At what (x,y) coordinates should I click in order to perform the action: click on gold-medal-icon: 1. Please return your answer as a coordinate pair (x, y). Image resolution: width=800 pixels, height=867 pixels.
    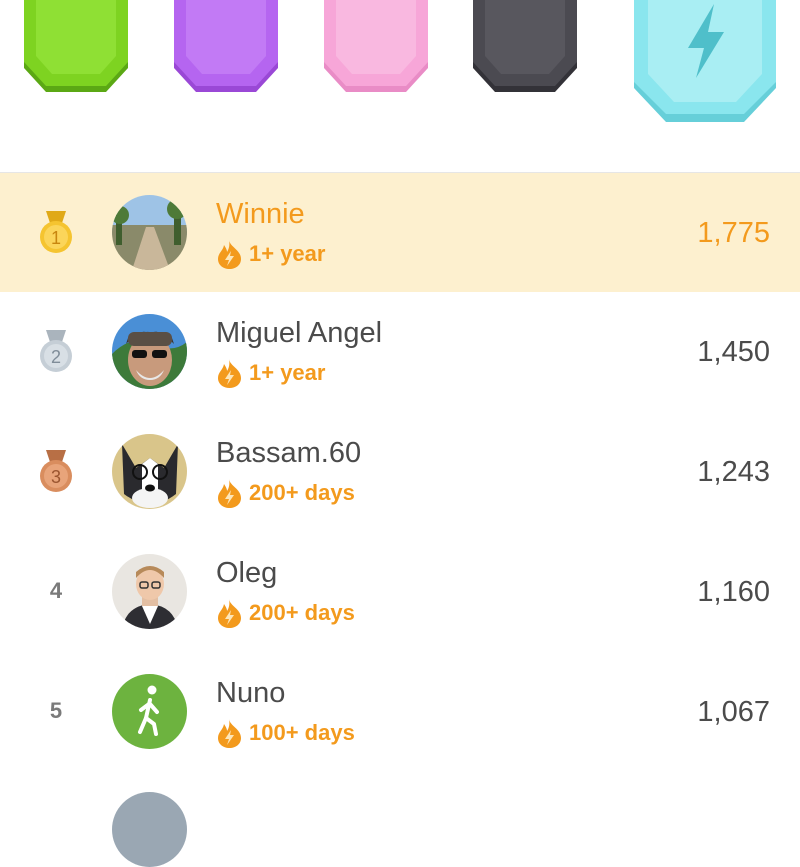
    Looking at the image, I should click on (56, 233).